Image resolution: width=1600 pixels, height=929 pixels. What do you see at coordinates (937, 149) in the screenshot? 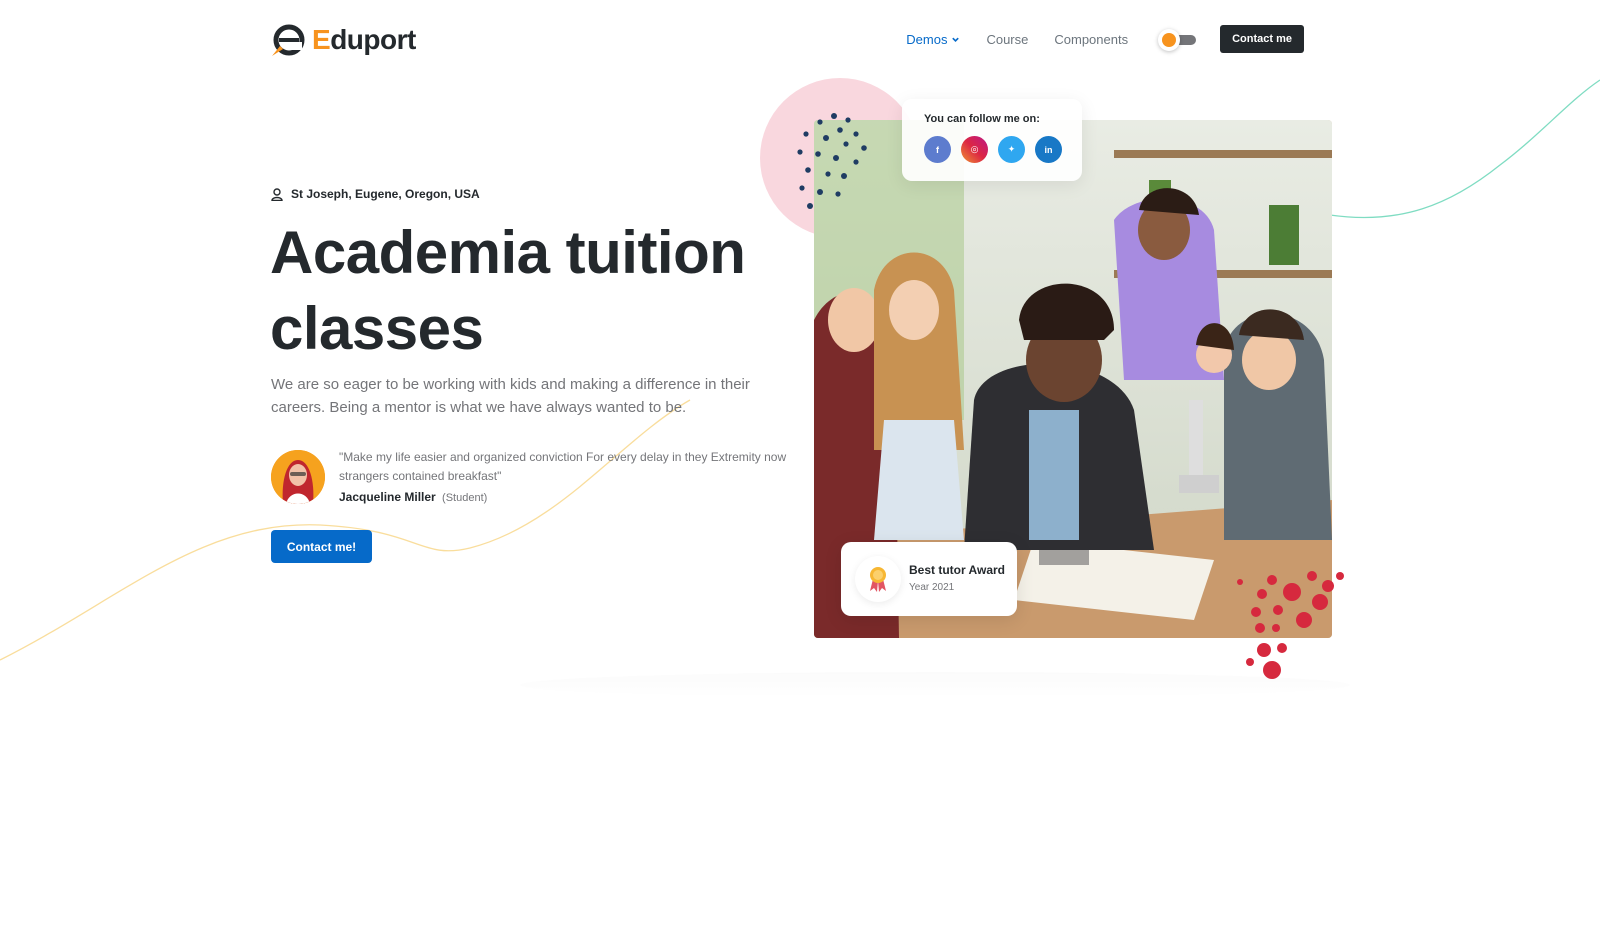
I see `facebook-icon: f` at bounding box center [937, 149].